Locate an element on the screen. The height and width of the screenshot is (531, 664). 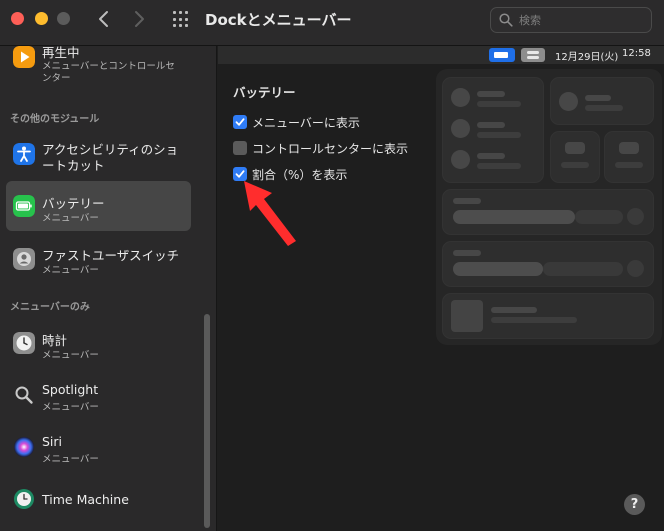
menubar-date: 12月29日(火) is located at coordinates (587, 57).